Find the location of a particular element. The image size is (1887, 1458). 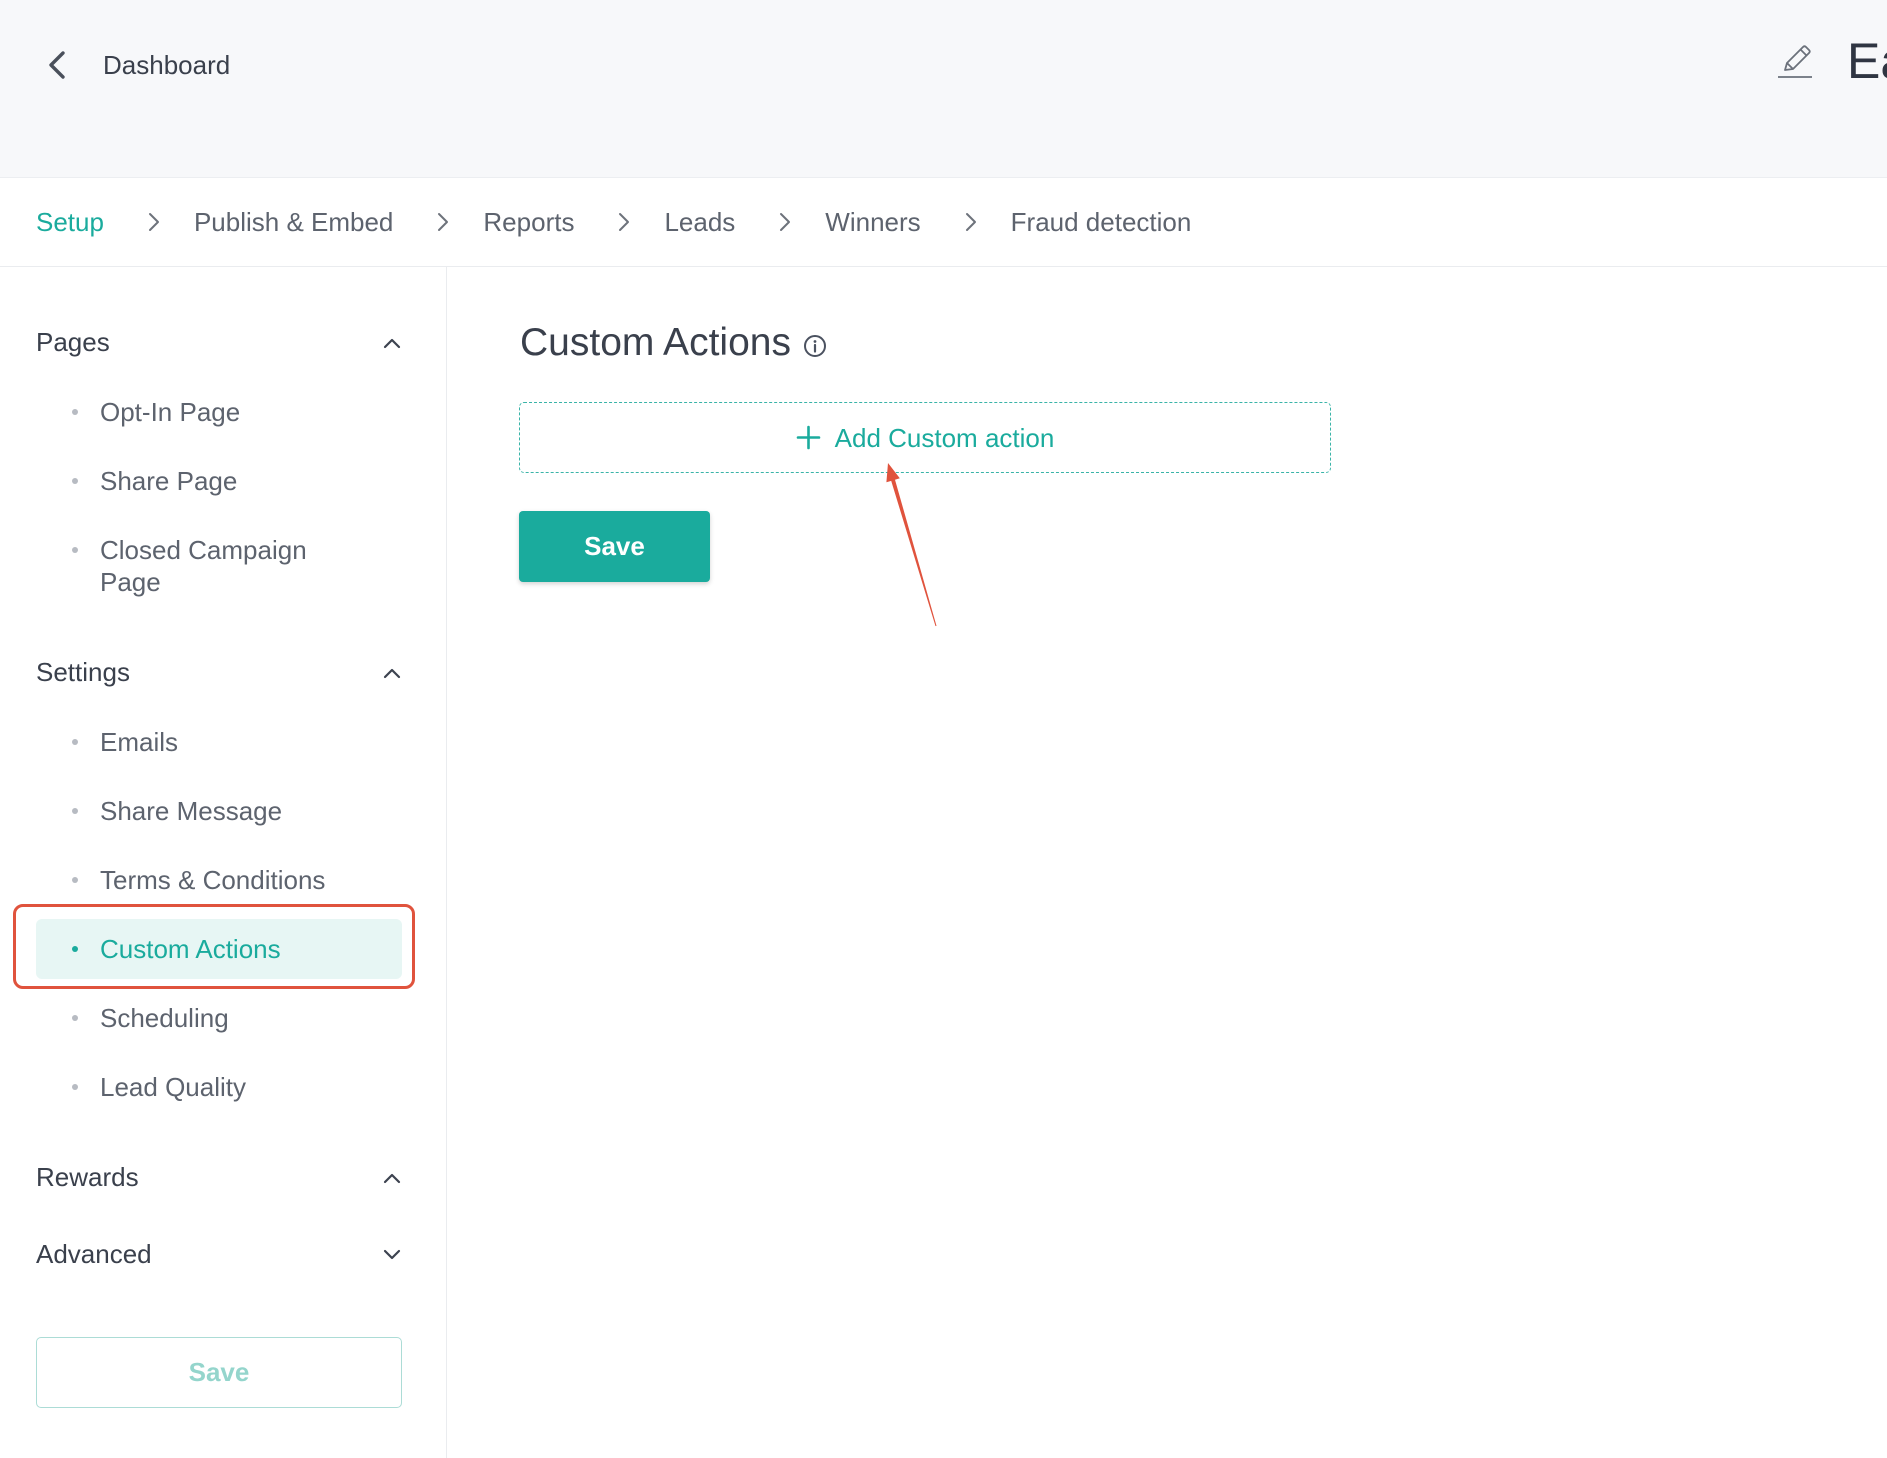

add-custom-action-button: Add Custom action is located at coordinates (925, 437).